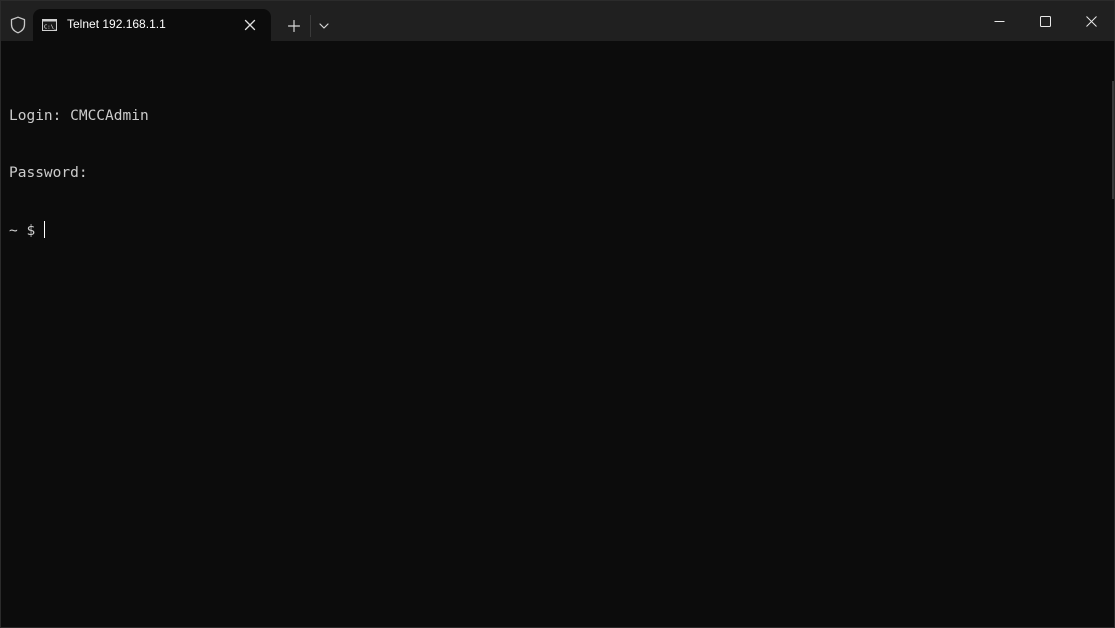 The image size is (1115, 628). I want to click on title-bar: C:\_ Telnet 192.168.1.1, so click(557, 21).